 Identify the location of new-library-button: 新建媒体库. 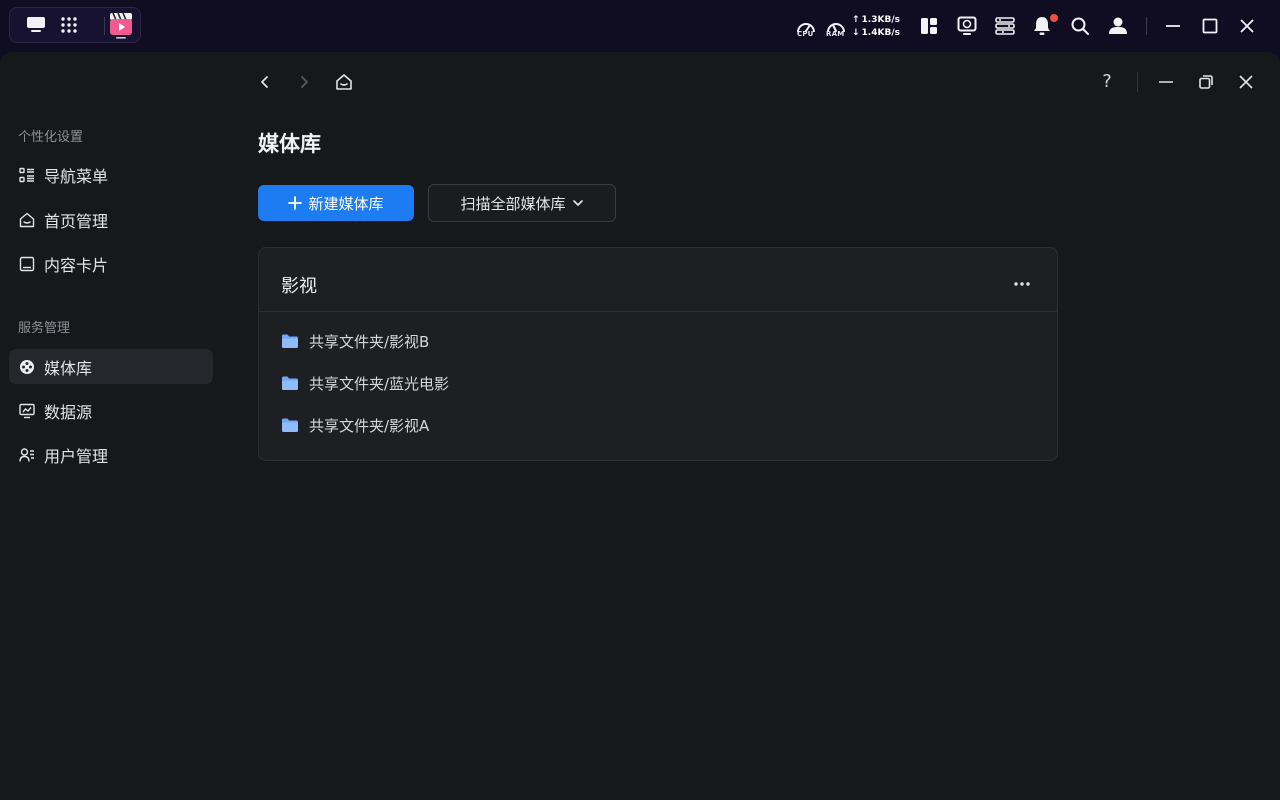
(336, 203).